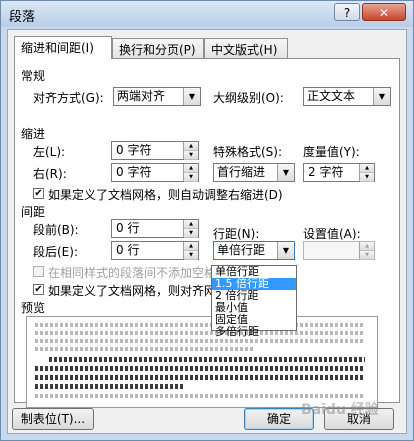  What do you see at coordinates (33, 76) in the screenshot?
I see `section-general-title: 常规` at bounding box center [33, 76].